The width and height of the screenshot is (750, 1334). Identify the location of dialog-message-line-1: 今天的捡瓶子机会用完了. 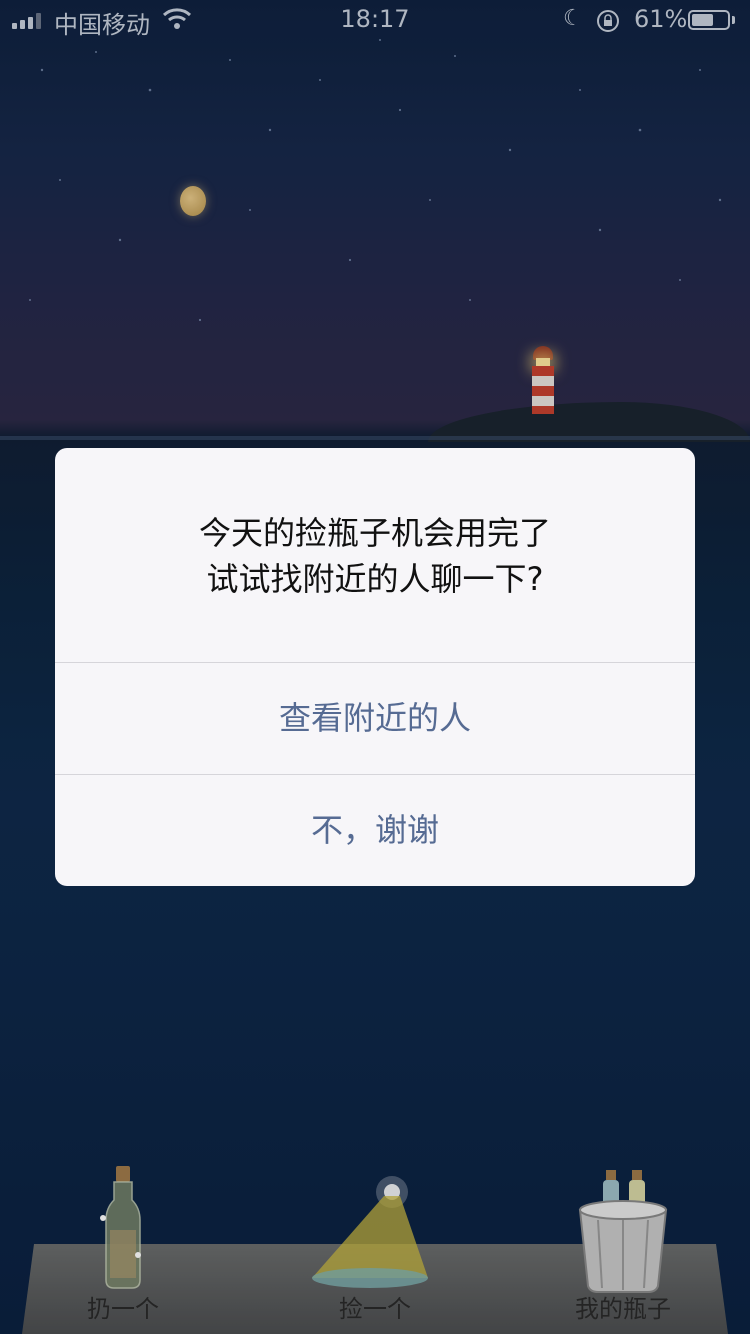
(374, 533).